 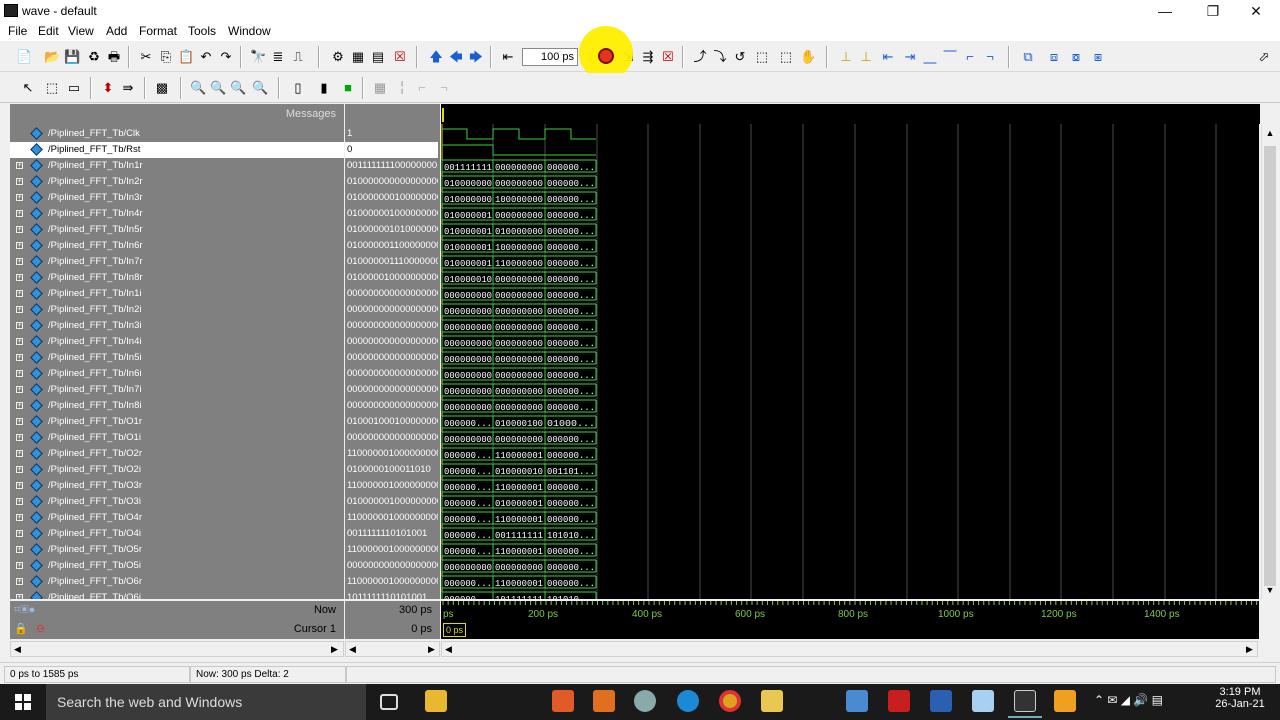 What do you see at coordinates (645, 701) in the screenshot?
I see `app-gear-icon` at bounding box center [645, 701].